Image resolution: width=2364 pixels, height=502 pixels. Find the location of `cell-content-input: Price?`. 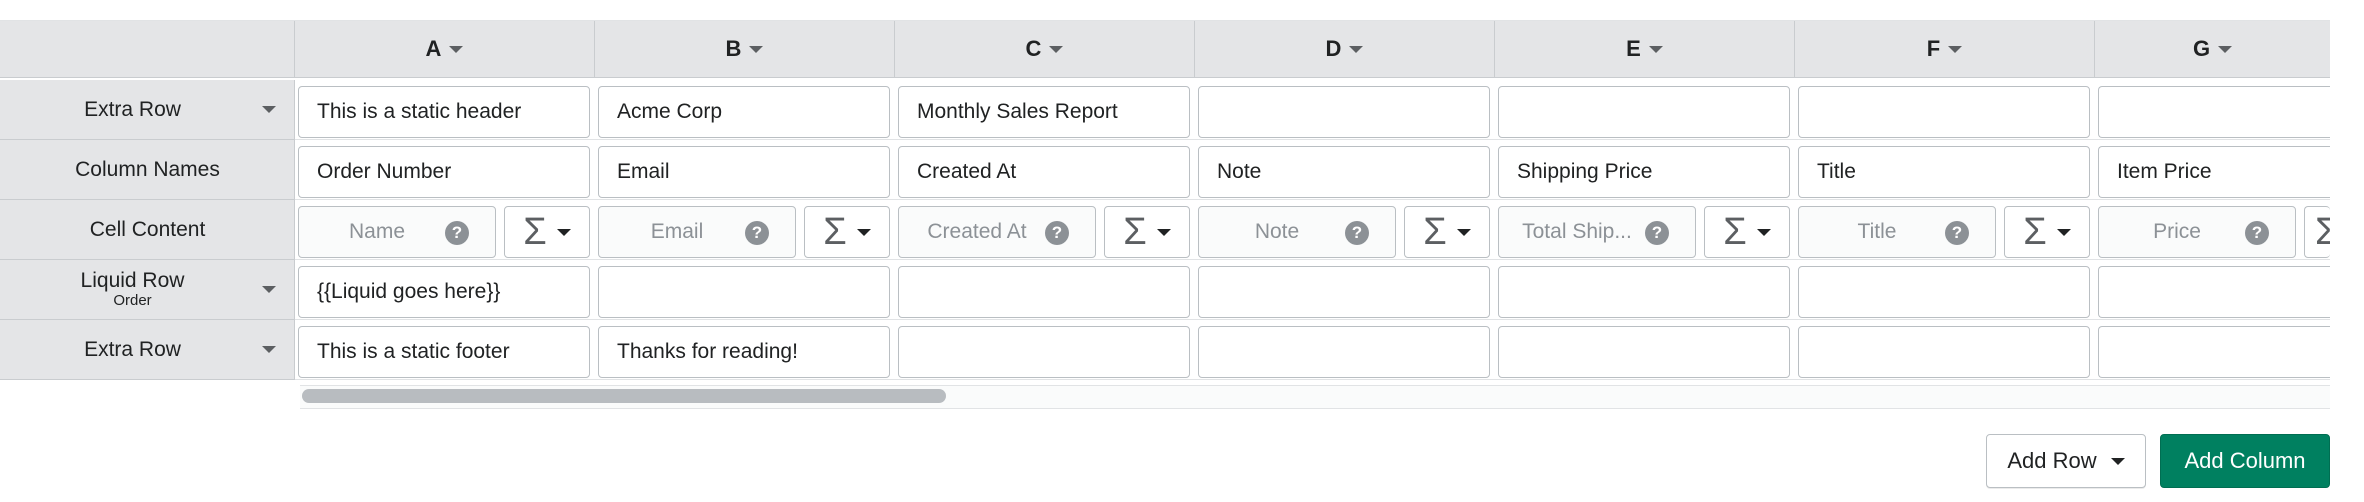

cell-content-input: Price? is located at coordinates (2197, 232).